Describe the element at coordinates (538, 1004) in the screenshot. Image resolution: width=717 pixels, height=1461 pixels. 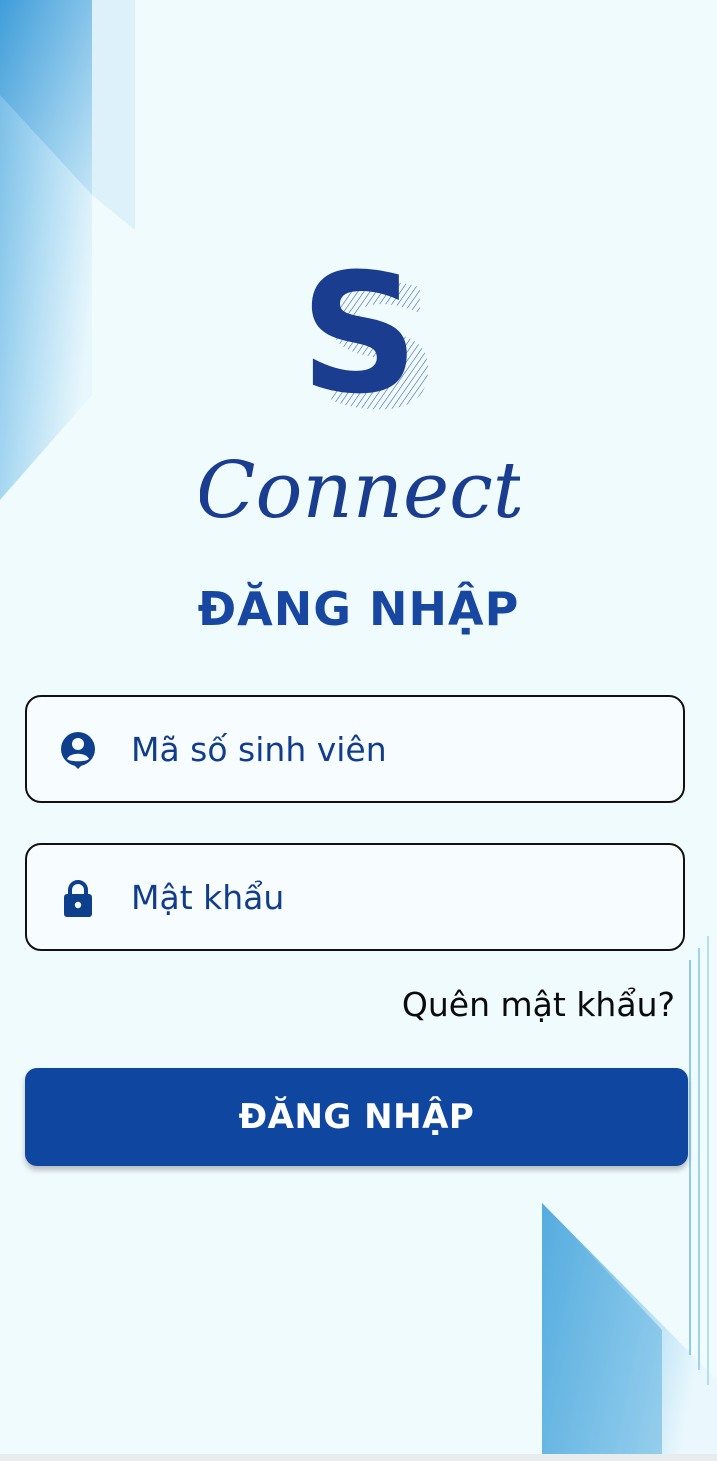
I see `forgot-password-link: Quên mật khẩu?` at that location.